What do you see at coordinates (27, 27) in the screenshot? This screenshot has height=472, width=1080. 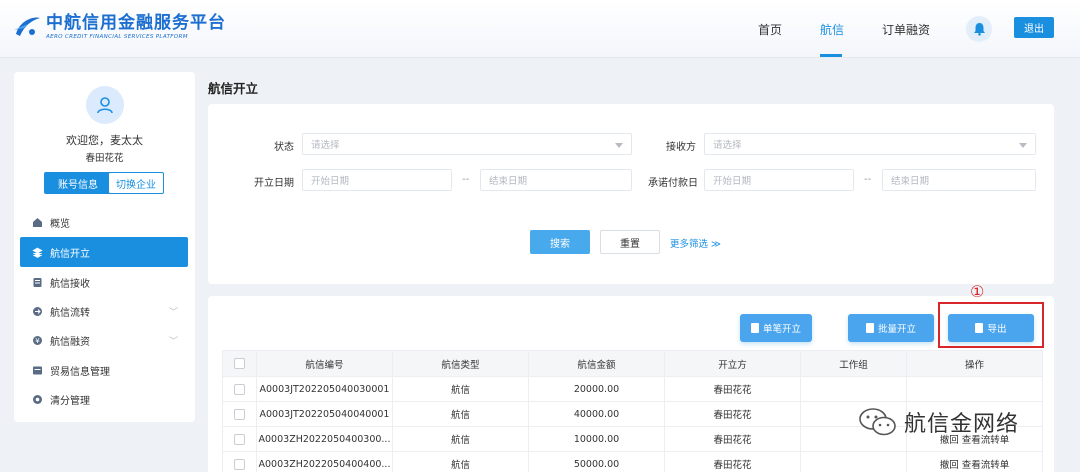 I see `plane-logo-icon` at bounding box center [27, 27].